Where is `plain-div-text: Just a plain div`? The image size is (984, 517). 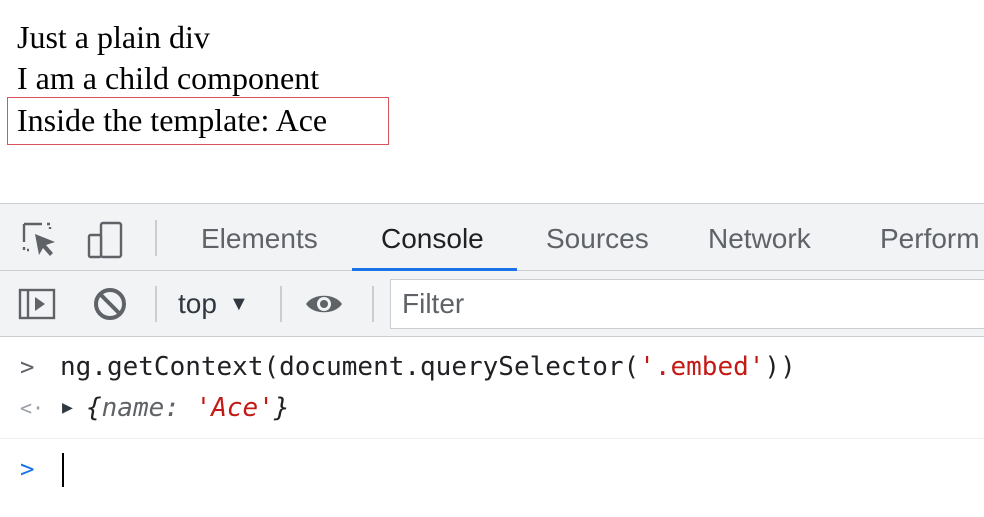 plain-div-text: Just a plain div is located at coordinates (113, 37).